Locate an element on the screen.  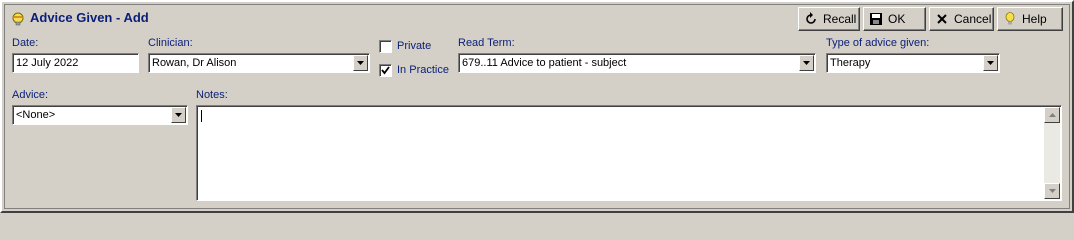
read-term-select: 679..11 Advice to patient - subject is located at coordinates (637, 63).